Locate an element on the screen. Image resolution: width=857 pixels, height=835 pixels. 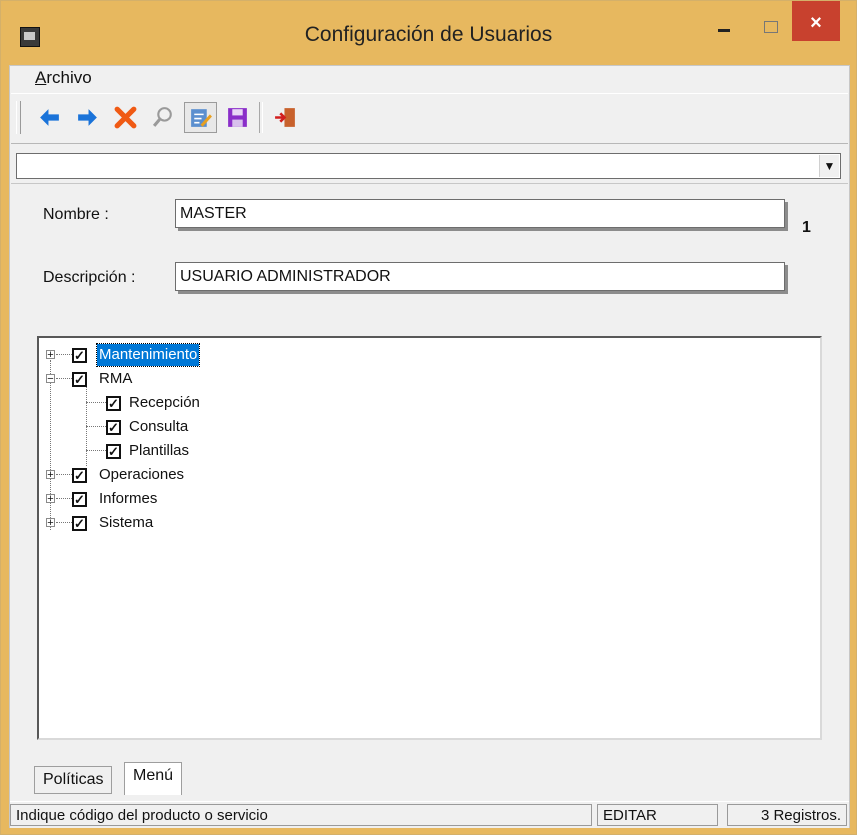
tree-node-label: Operaciones is located at coordinates (142, 474).